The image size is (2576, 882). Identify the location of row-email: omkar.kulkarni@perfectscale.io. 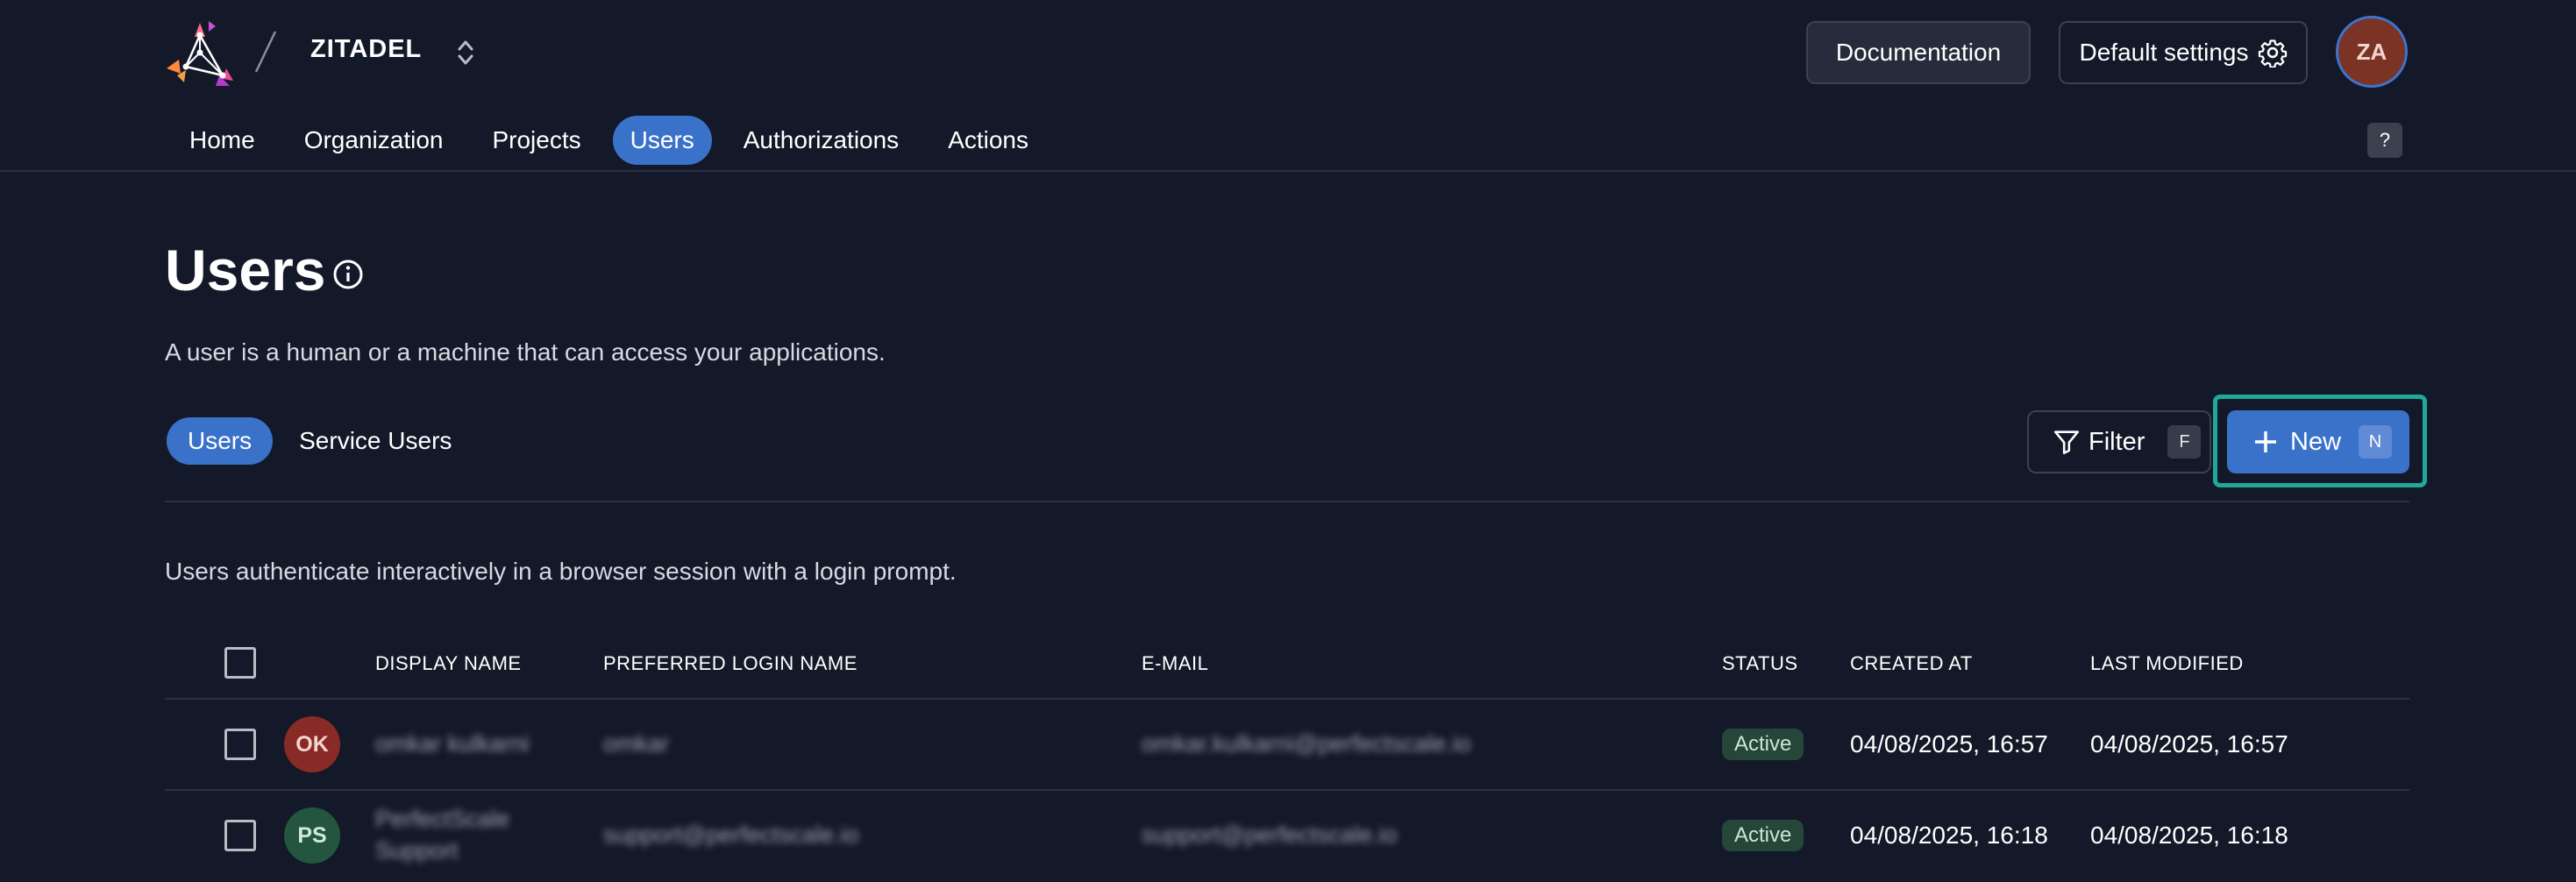
(1306, 743).